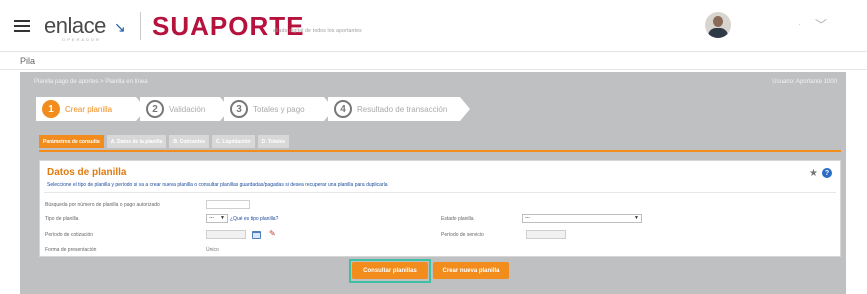 The image size is (867, 294). What do you see at coordinates (273, 141) in the screenshot?
I see `tab-totales: D. Totales` at bounding box center [273, 141].